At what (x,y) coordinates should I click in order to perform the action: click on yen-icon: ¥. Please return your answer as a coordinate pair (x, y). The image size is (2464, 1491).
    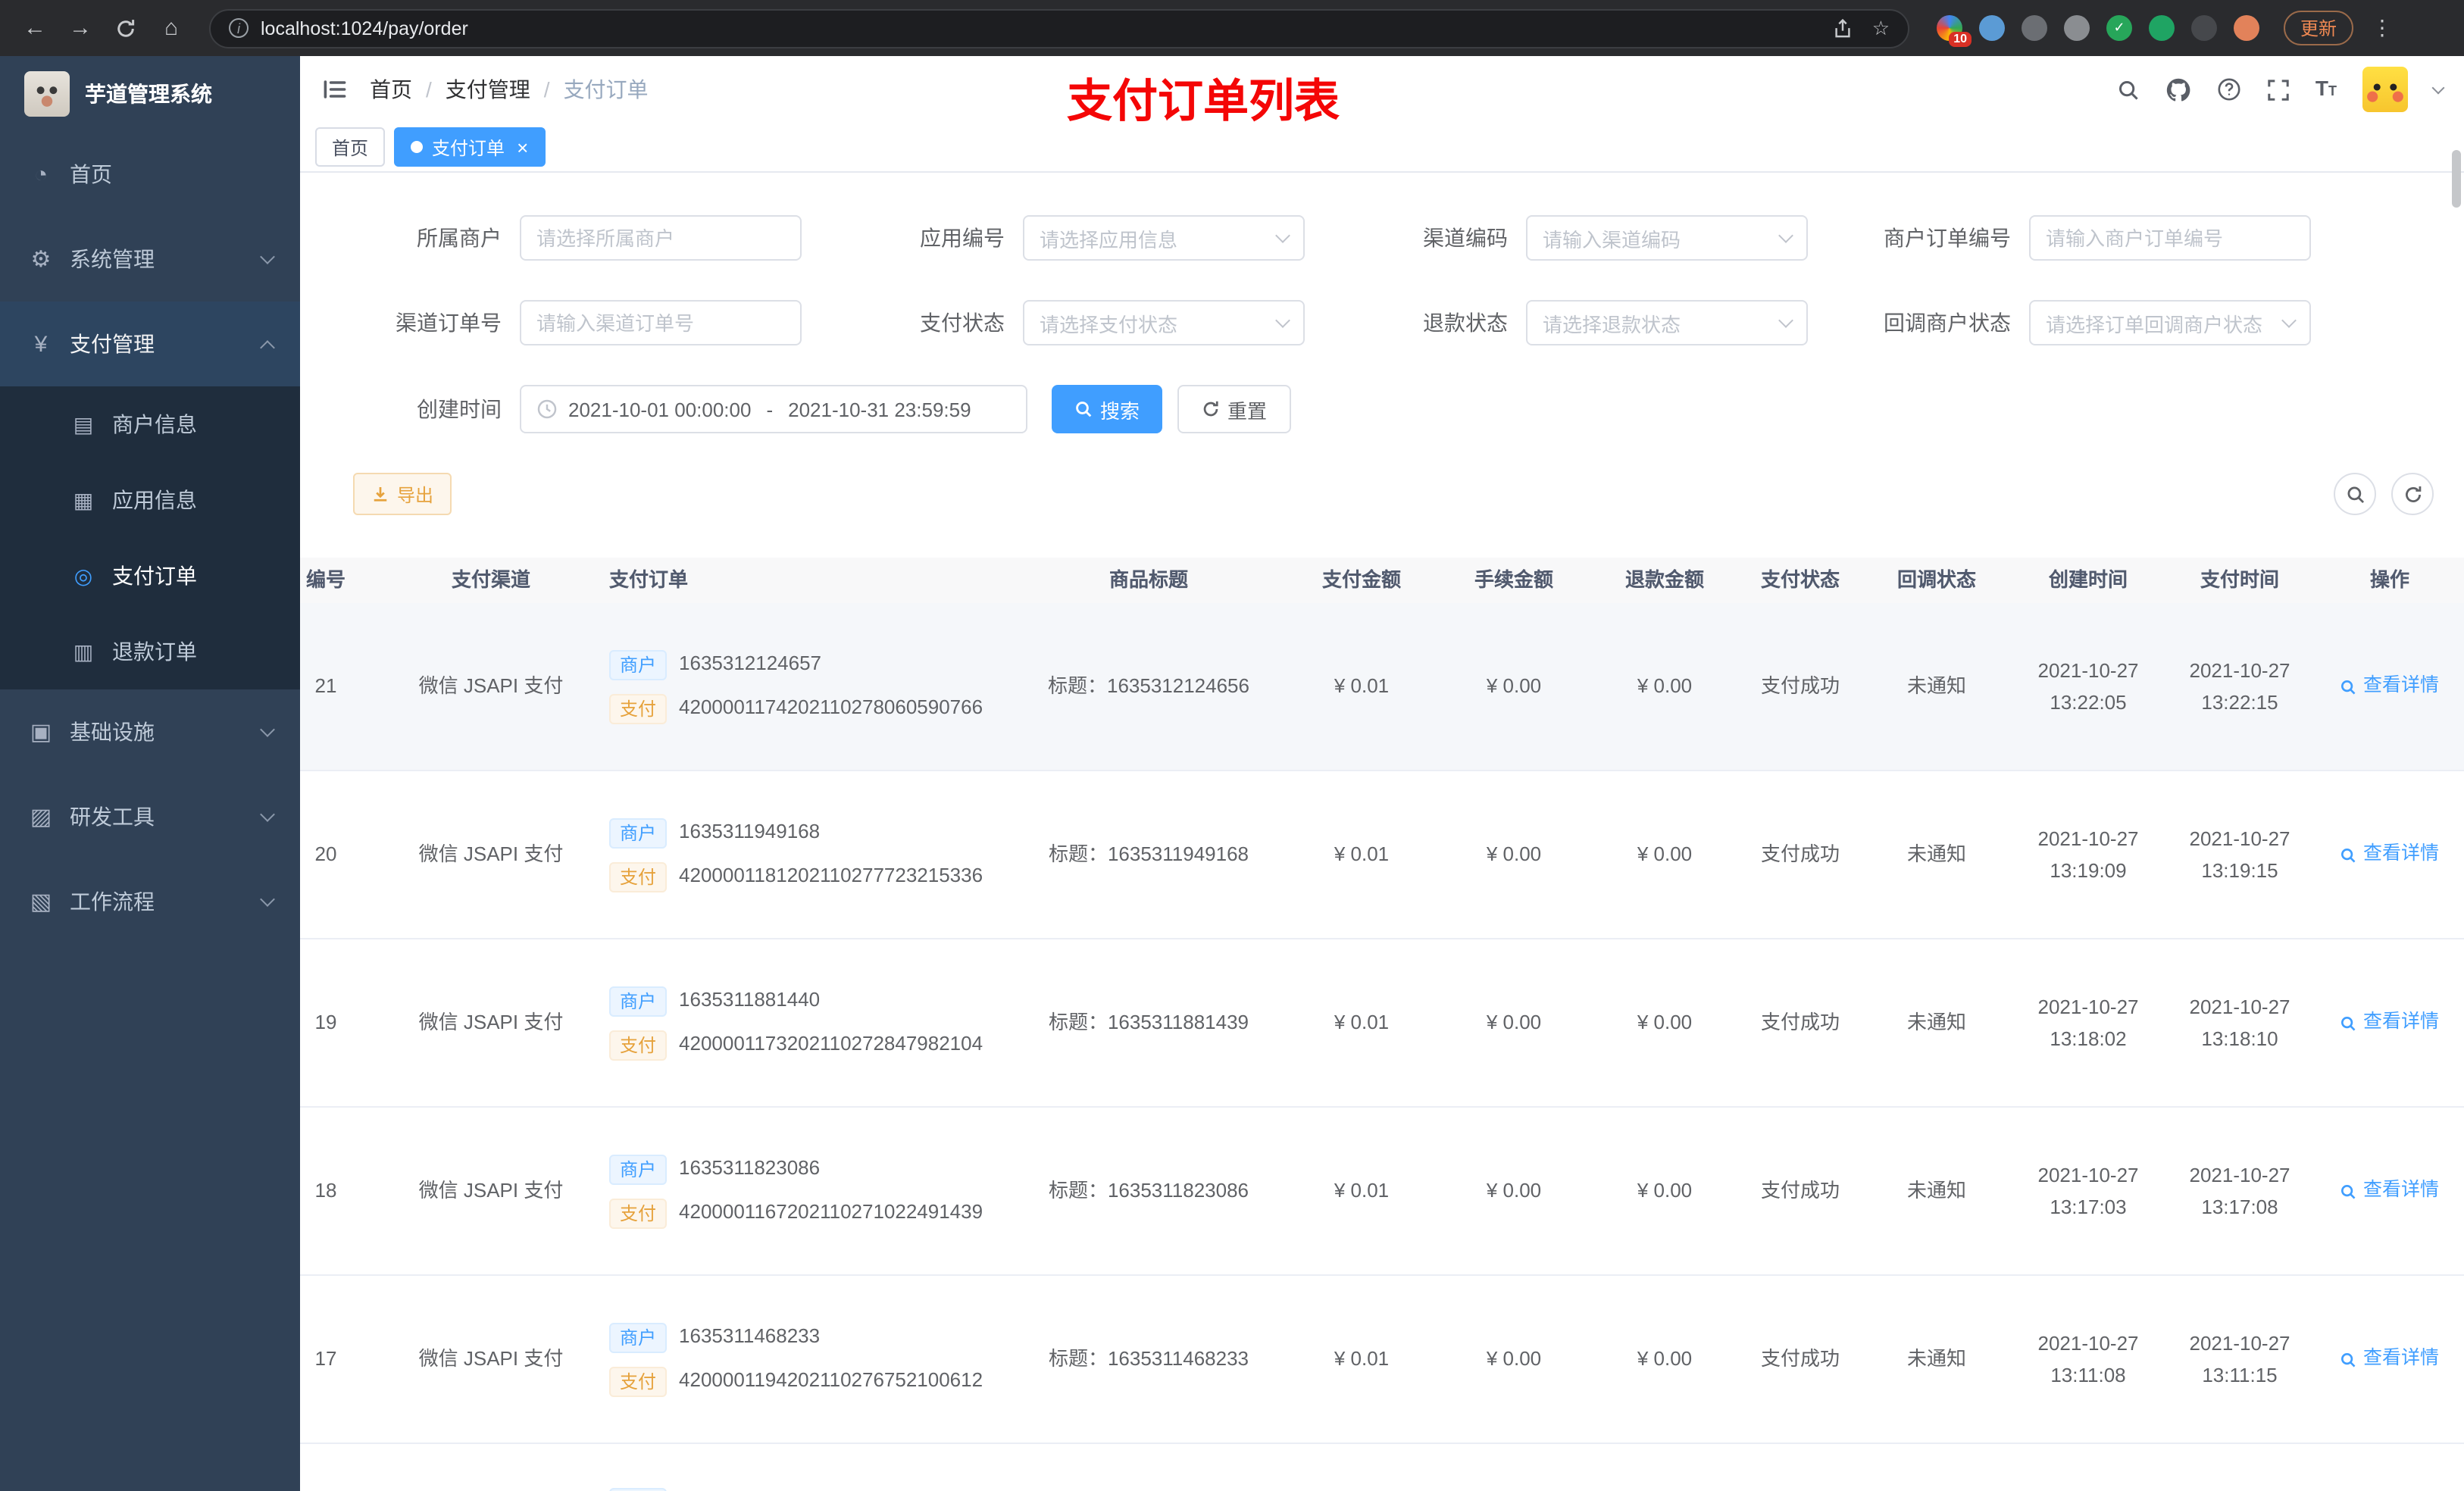
    Looking at the image, I should click on (41, 344).